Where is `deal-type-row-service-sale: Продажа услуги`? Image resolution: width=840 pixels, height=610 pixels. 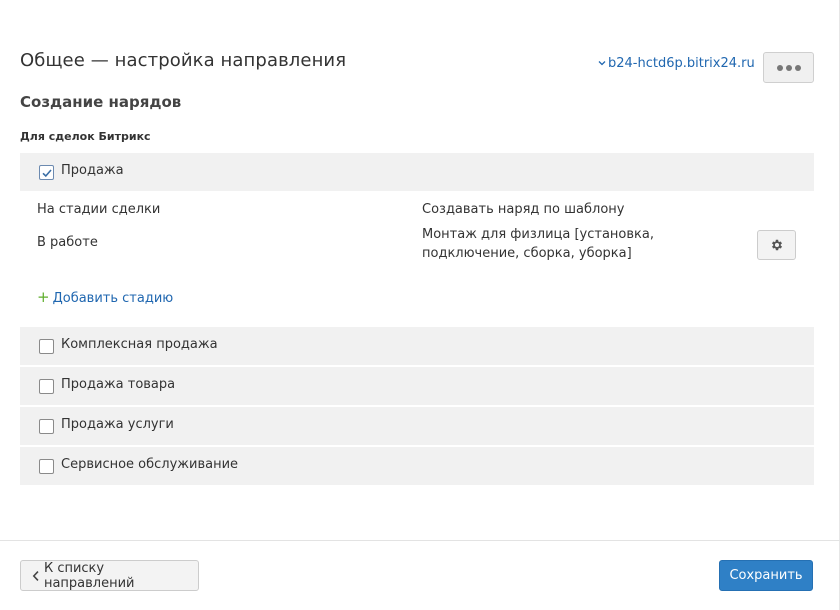
deal-type-row-service-sale: Продажа услуги is located at coordinates (417, 426).